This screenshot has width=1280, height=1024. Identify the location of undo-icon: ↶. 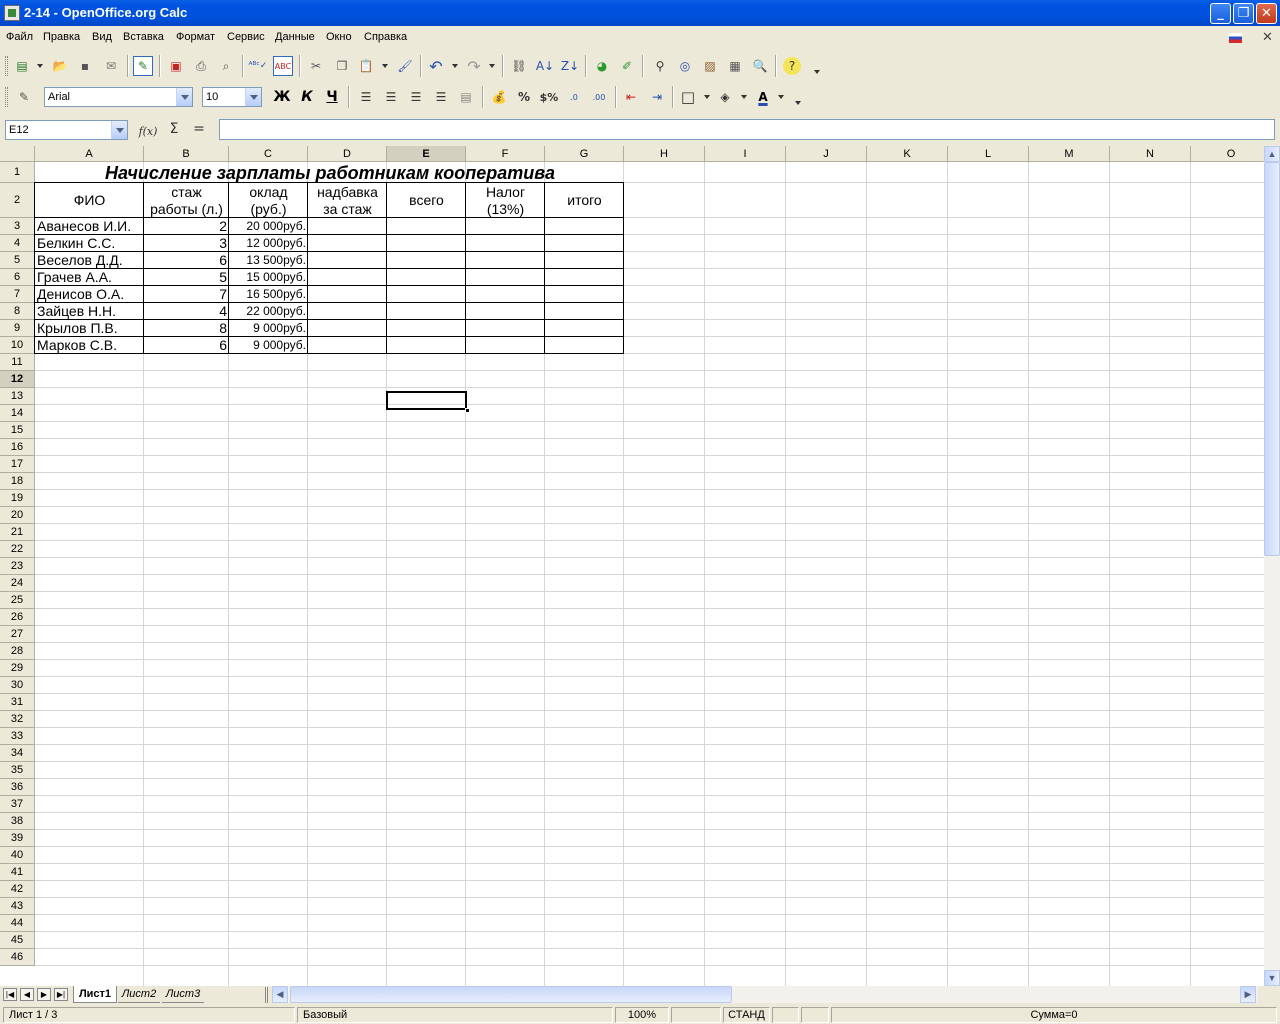
(436, 66).